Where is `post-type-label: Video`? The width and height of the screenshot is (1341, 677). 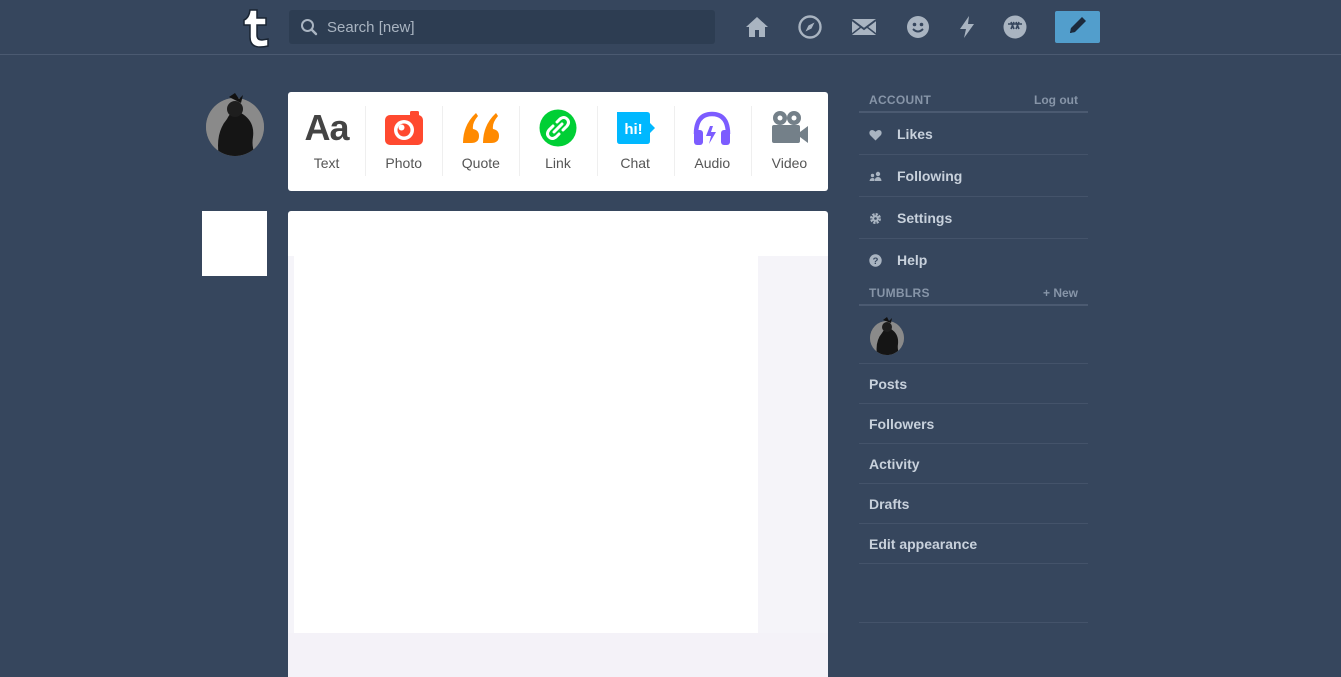
post-type-label: Video is located at coordinates (789, 163).